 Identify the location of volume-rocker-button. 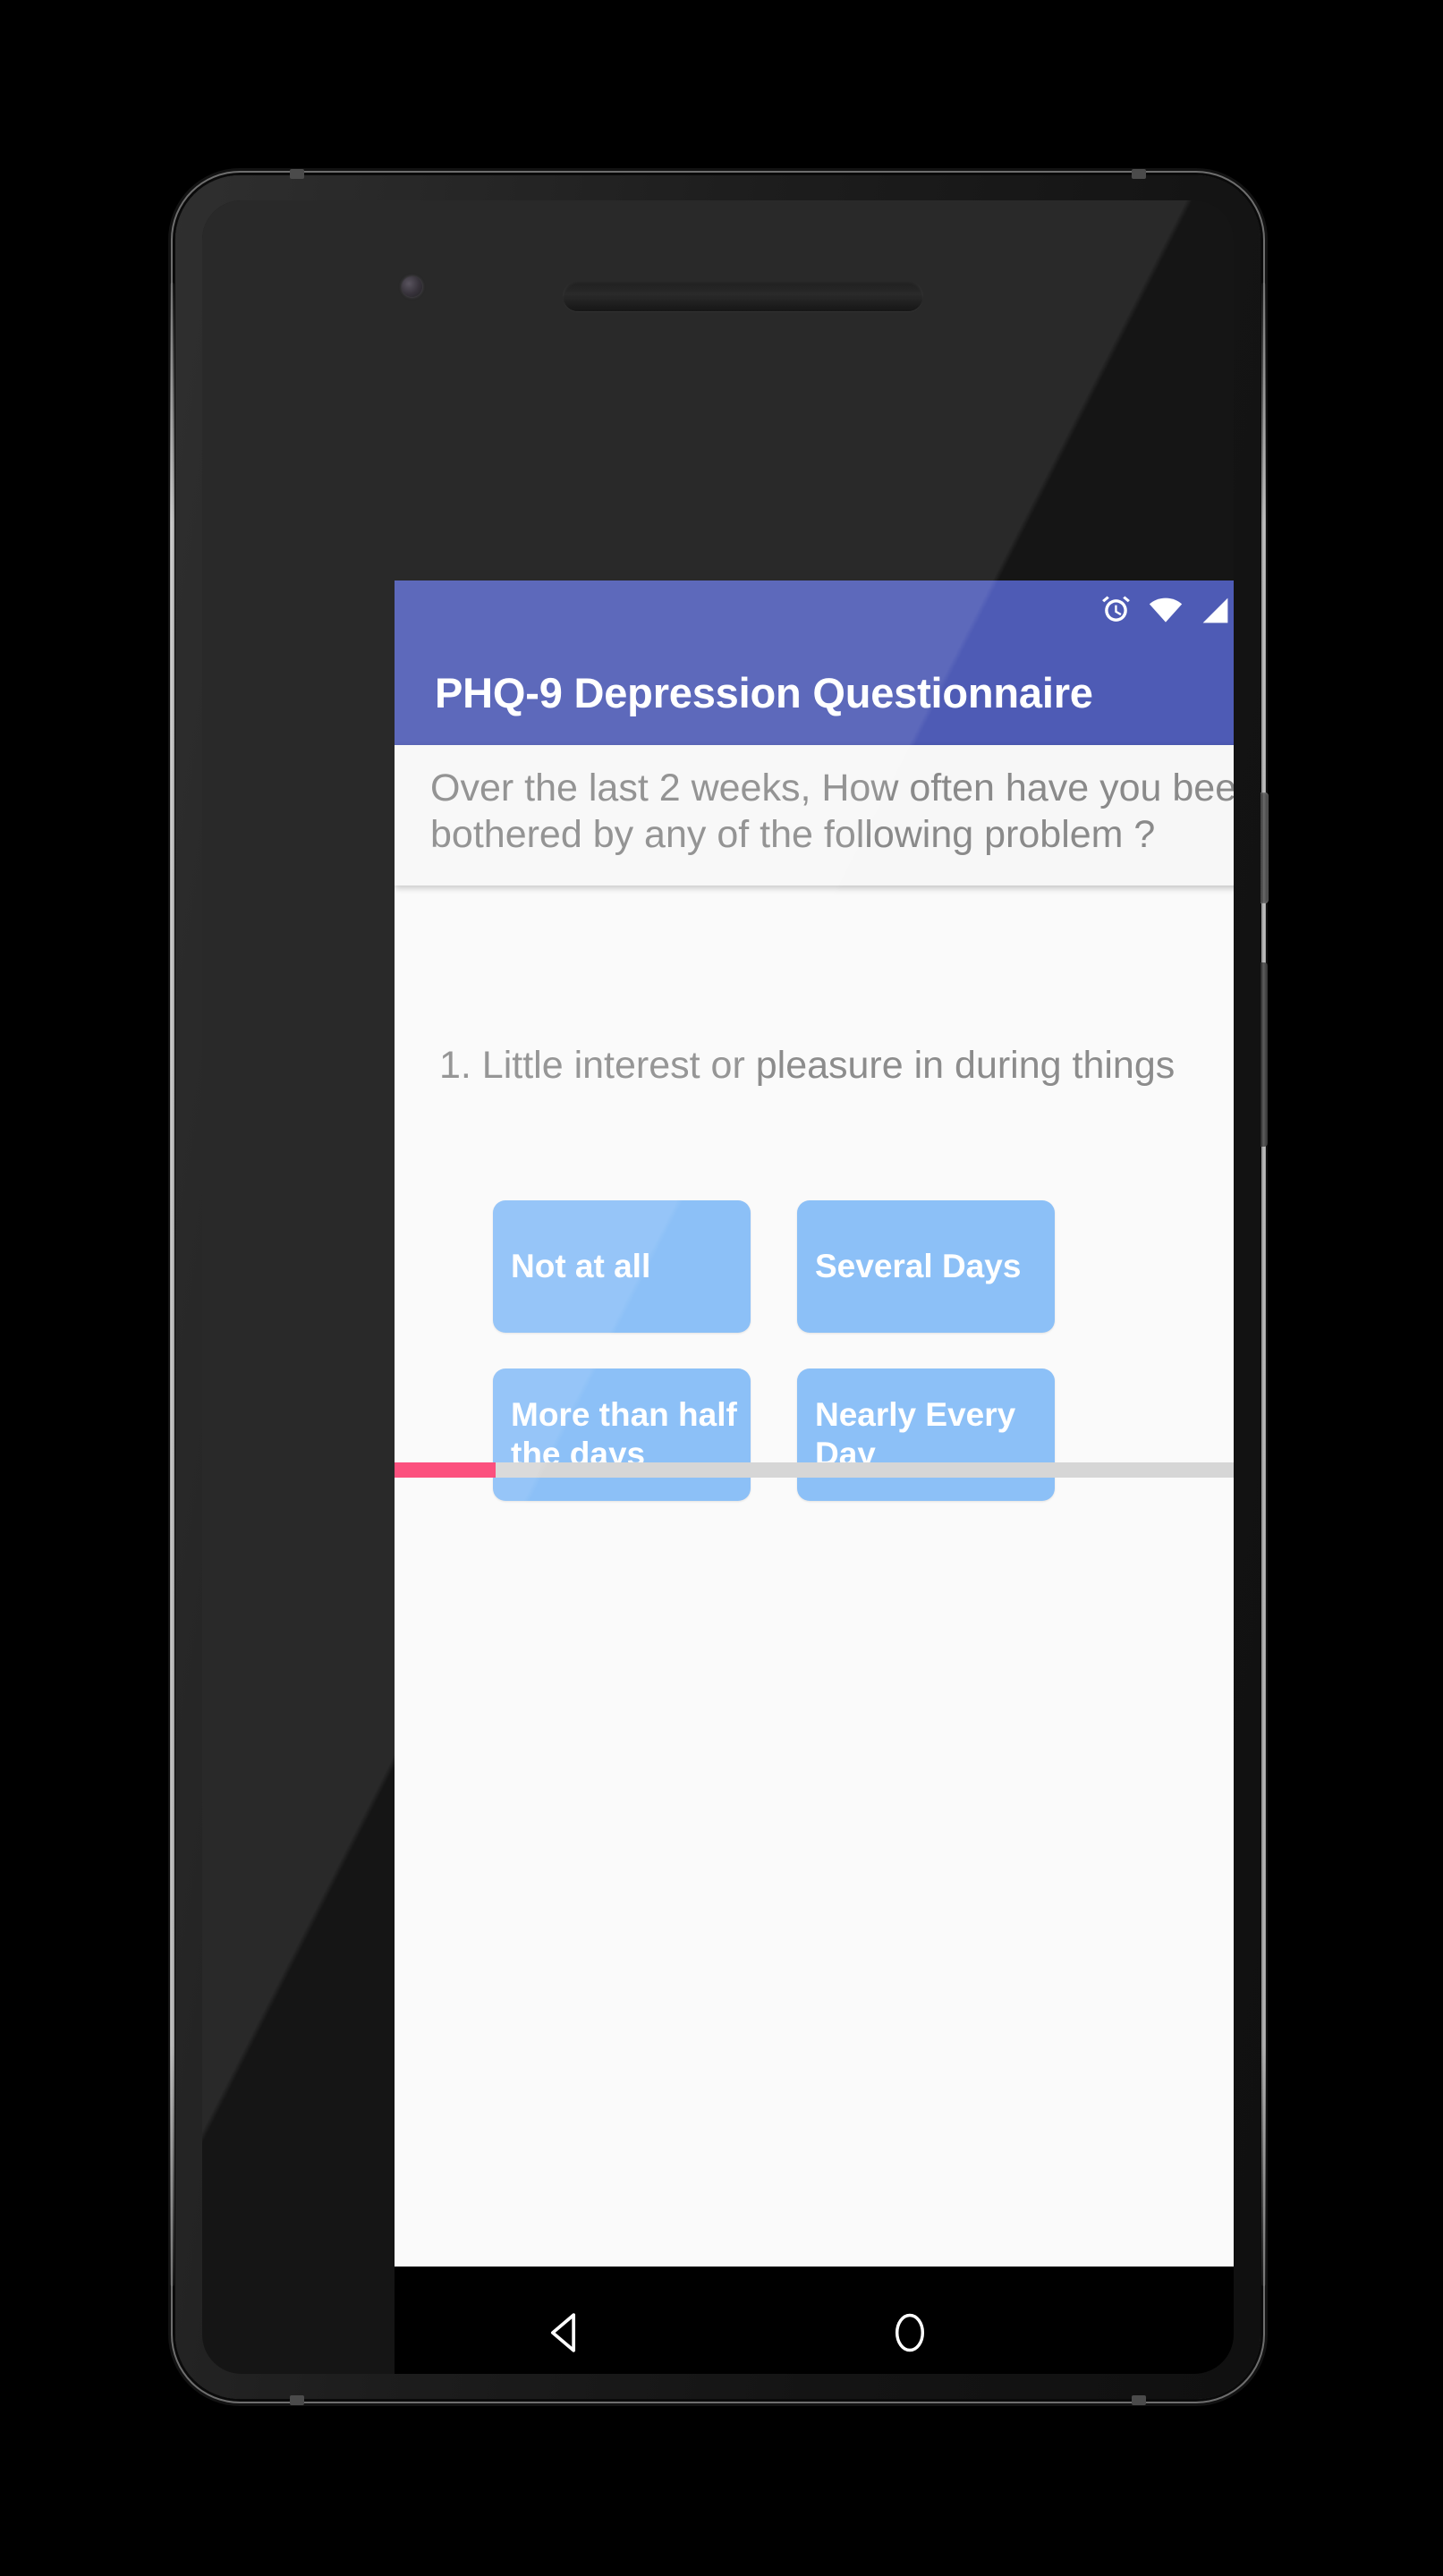
(1264, 1054).